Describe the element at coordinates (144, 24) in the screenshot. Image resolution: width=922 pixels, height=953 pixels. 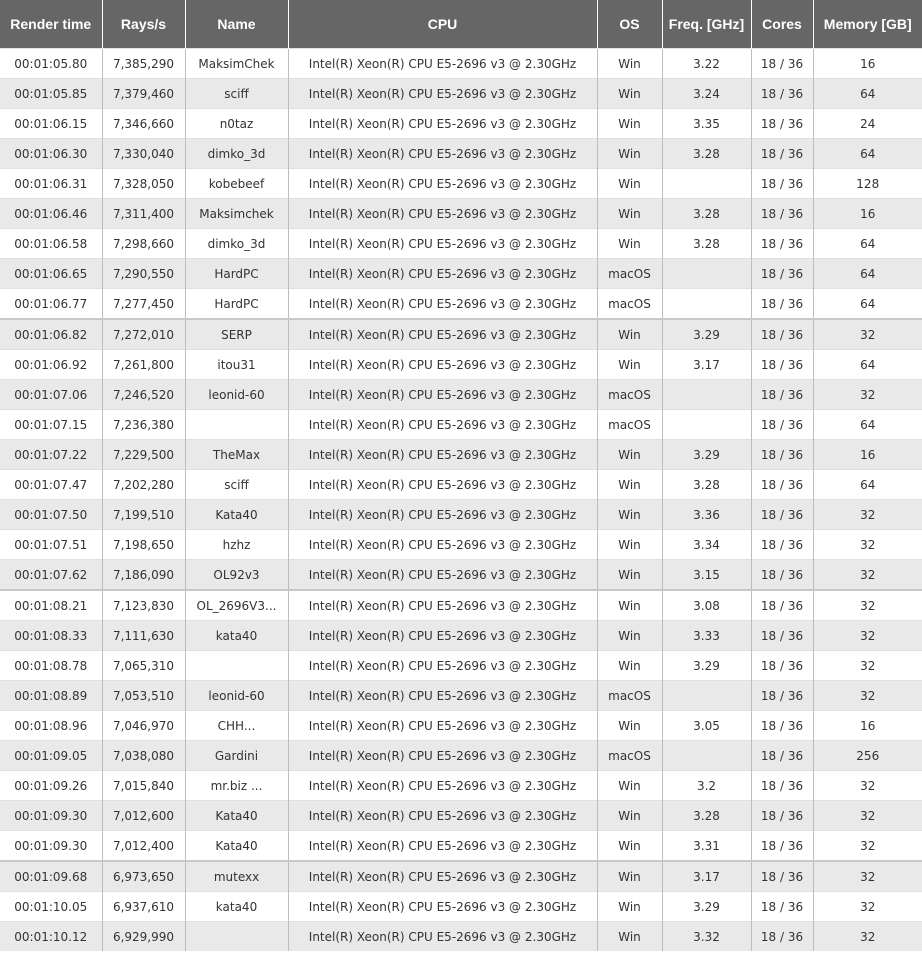
I see `column-header-rays-per-second: Rays/s` at that location.